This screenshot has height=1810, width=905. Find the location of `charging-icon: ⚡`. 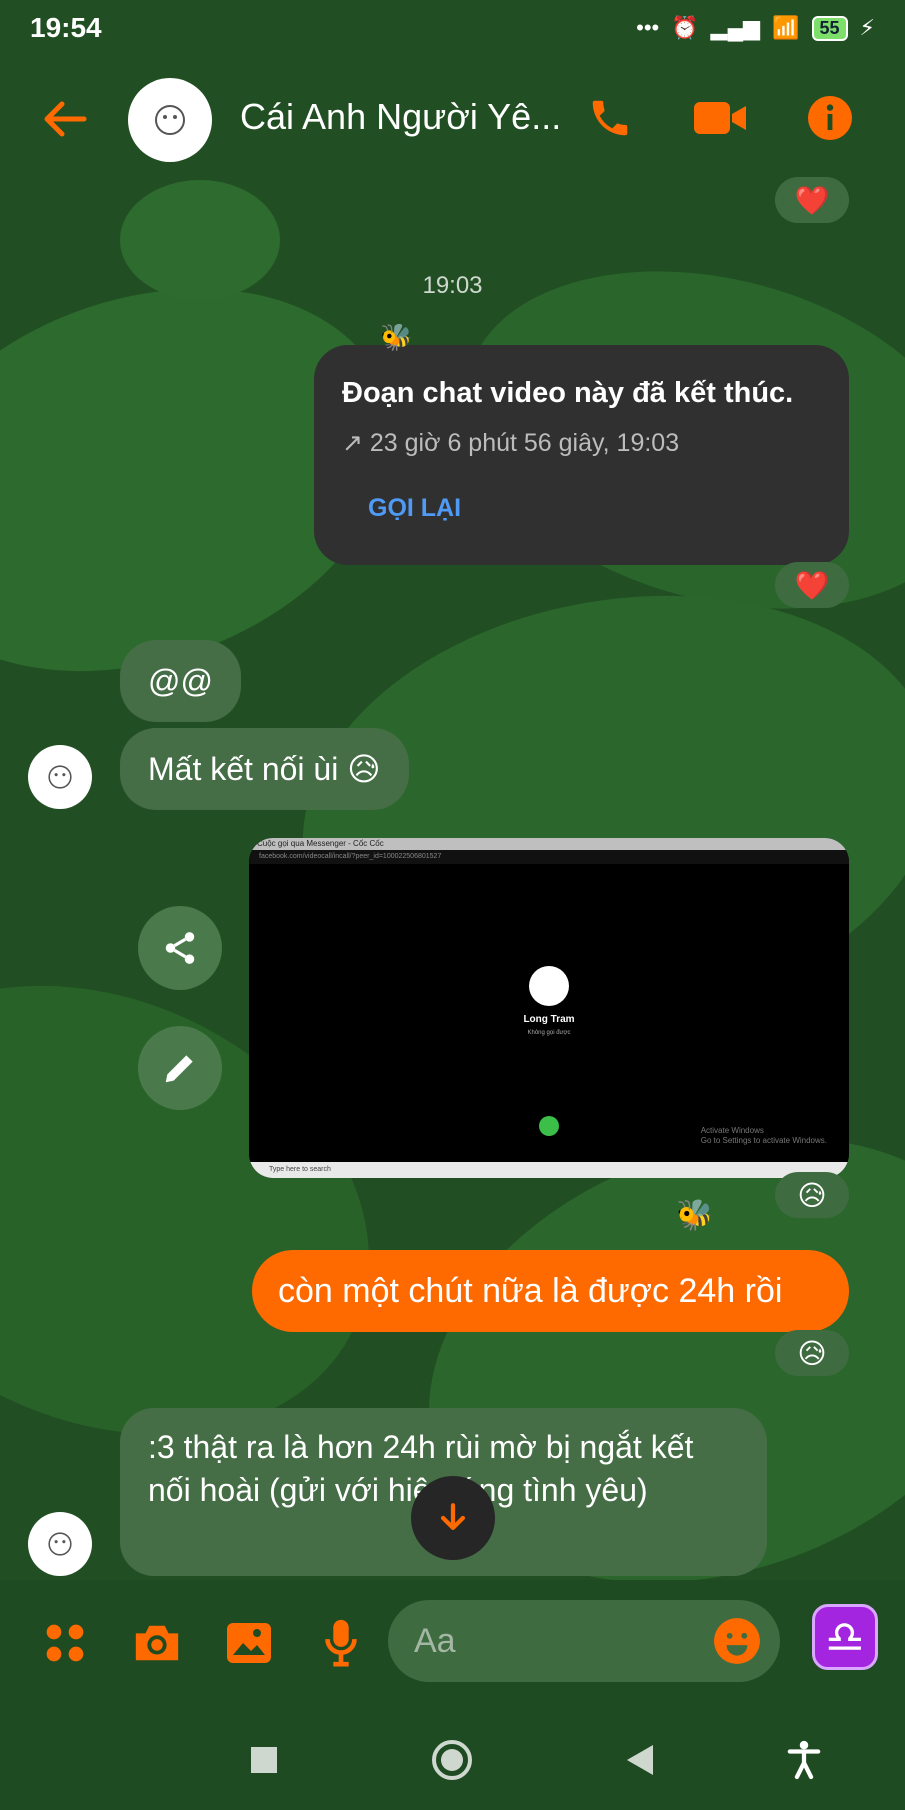

charging-icon: ⚡ is located at coordinates (867, 27).